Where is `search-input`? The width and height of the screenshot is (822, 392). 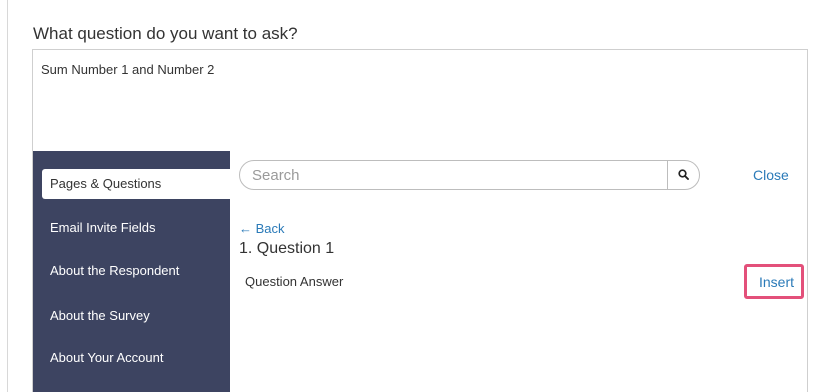 search-input is located at coordinates (453, 175).